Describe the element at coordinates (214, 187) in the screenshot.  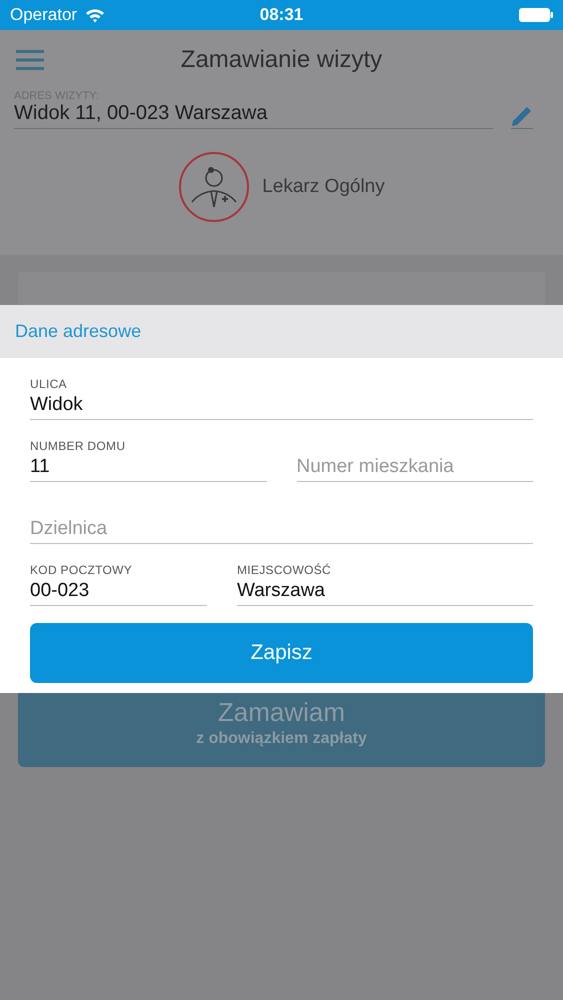
I see `doctor-icon` at that location.